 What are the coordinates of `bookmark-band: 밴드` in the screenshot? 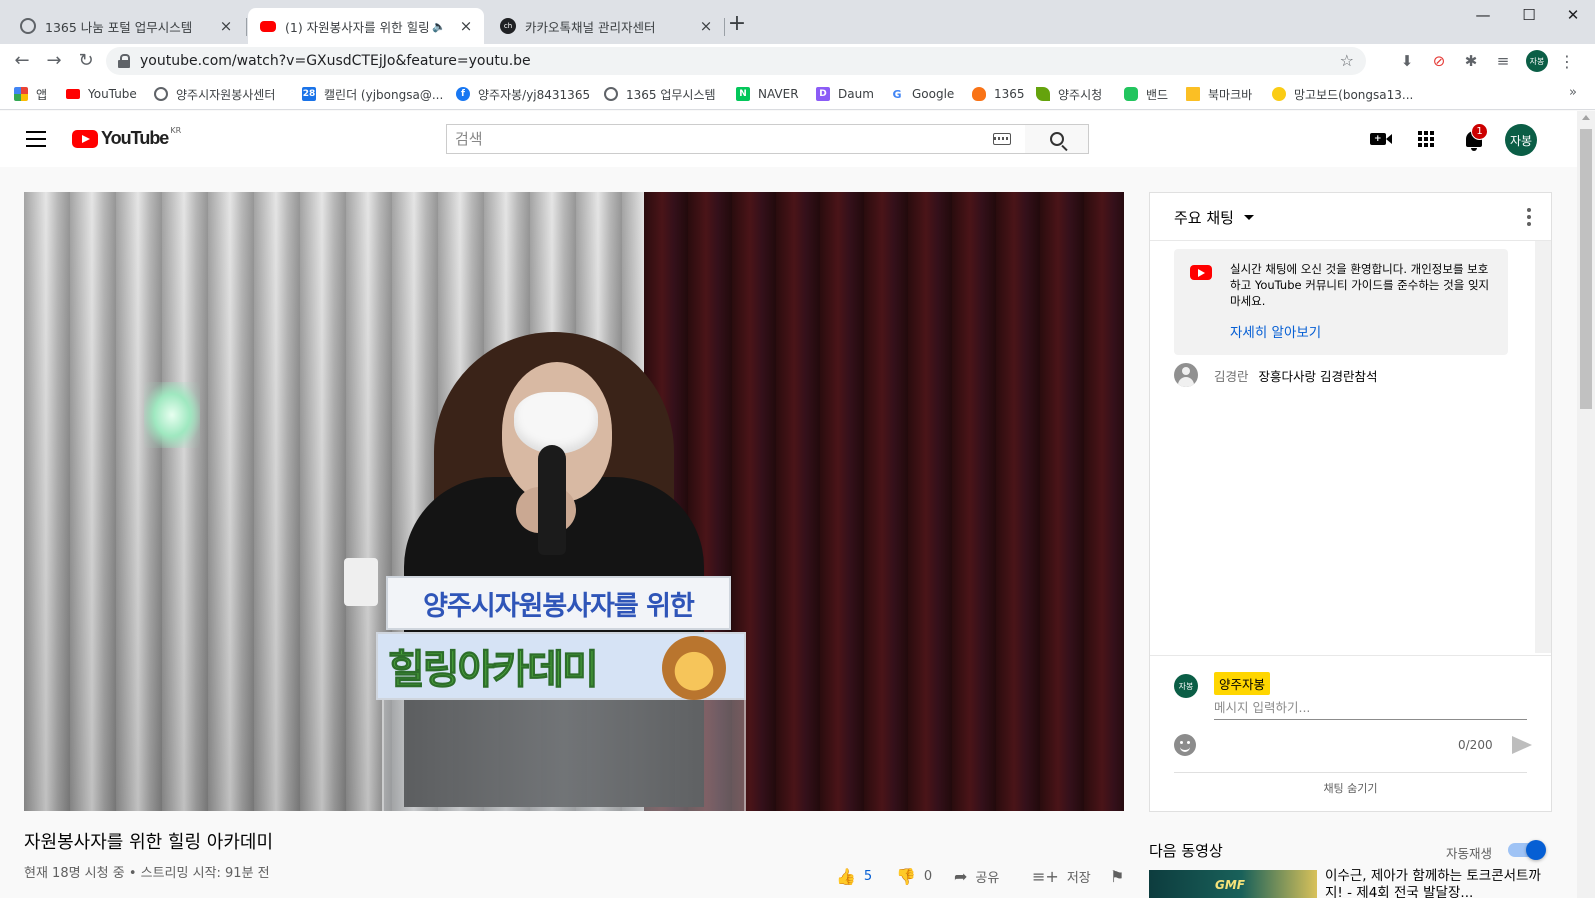 It's located at (1146, 94).